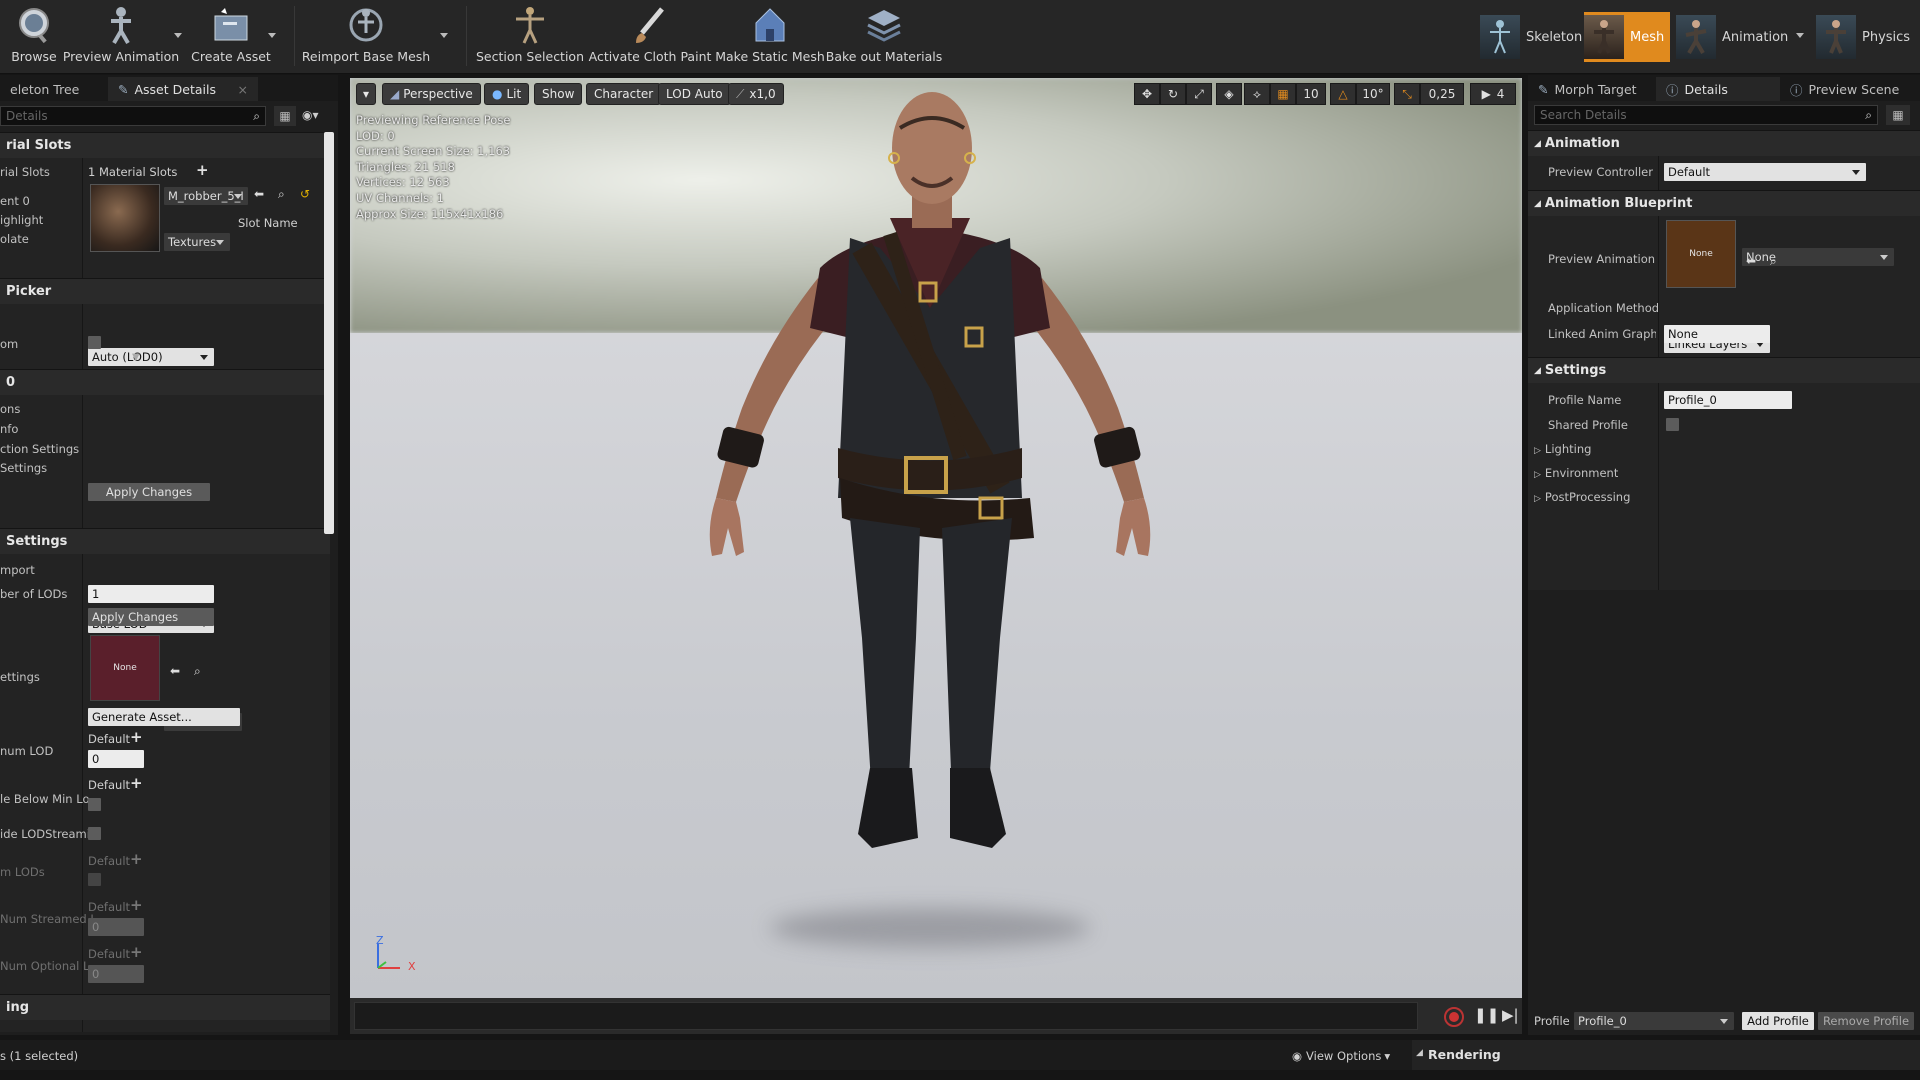 The height and width of the screenshot is (1080, 1920). I want to click on tab-skeleton-tree: eleton Tree, so click(54, 89).